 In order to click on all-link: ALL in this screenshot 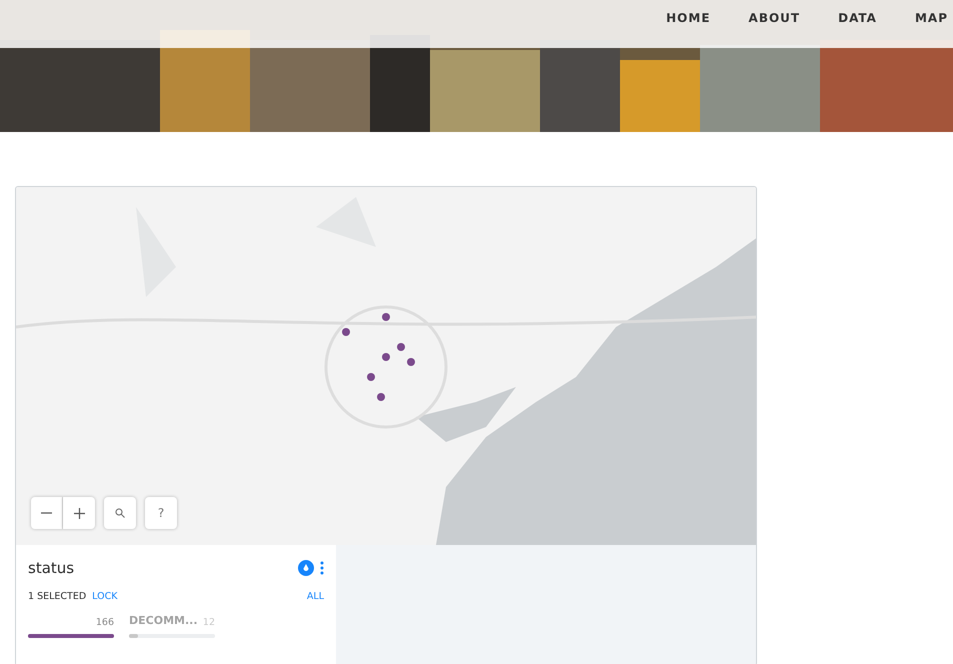, I will do `click(315, 597)`.